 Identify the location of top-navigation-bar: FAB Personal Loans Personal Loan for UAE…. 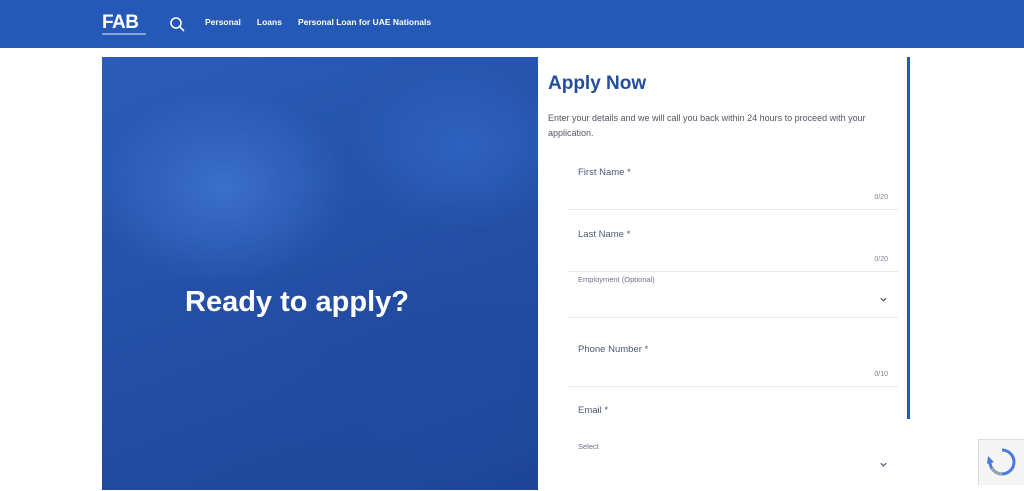
(512, 24).